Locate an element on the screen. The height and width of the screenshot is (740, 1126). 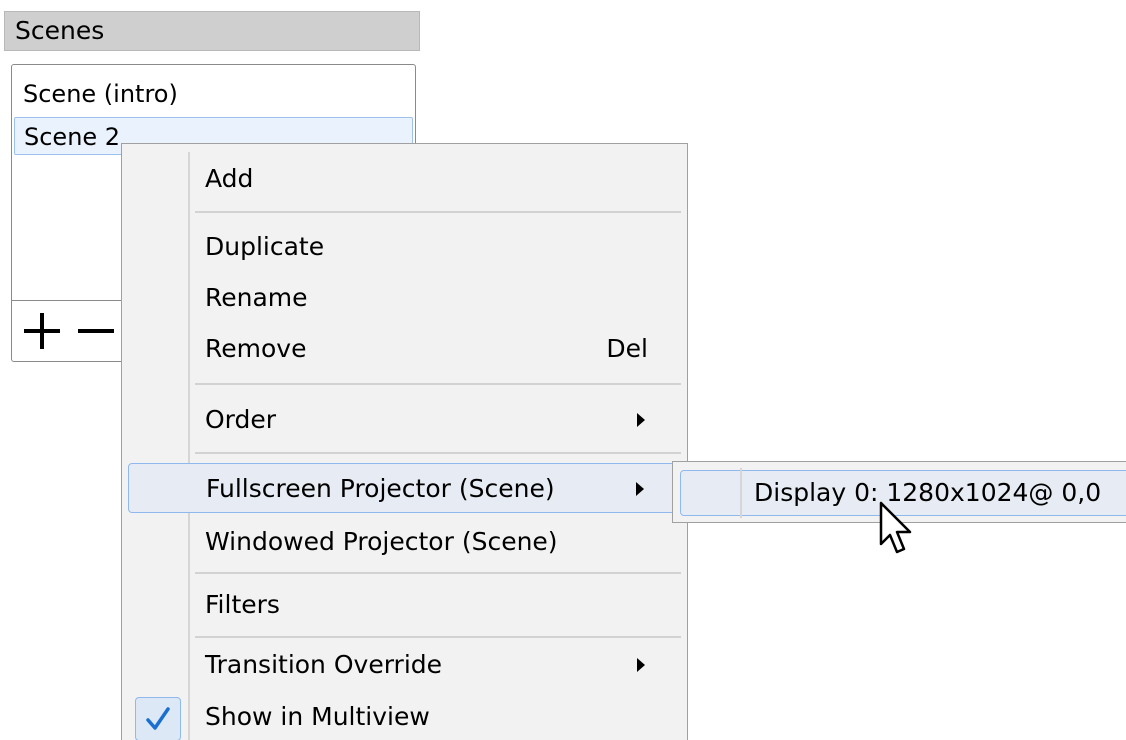
scene-list-toolbar is located at coordinates (71, 331).